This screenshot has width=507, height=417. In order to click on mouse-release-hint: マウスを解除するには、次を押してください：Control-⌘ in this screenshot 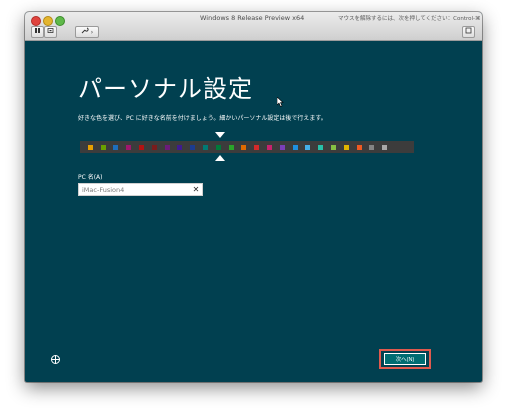, I will do `click(409, 19)`.